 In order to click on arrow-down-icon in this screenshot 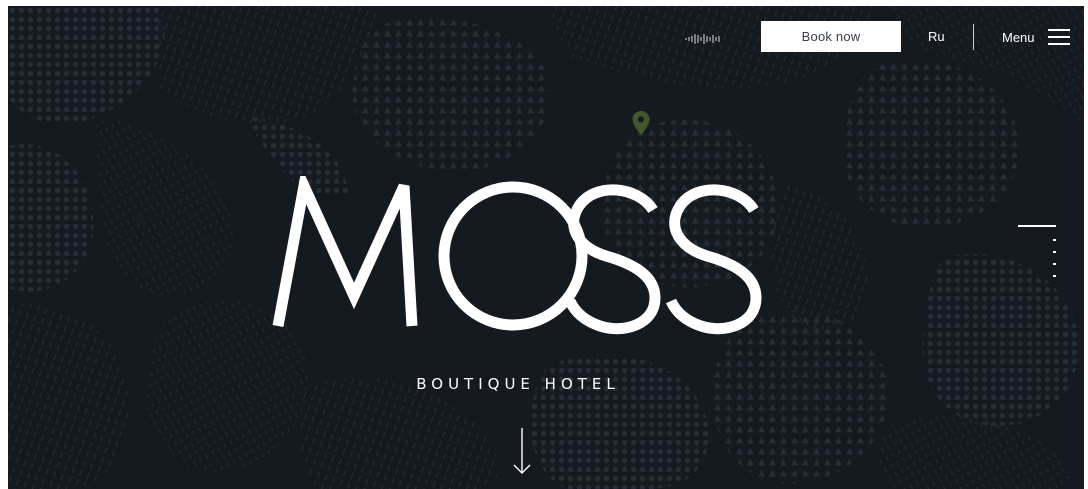, I will do `click(522, 451)`.